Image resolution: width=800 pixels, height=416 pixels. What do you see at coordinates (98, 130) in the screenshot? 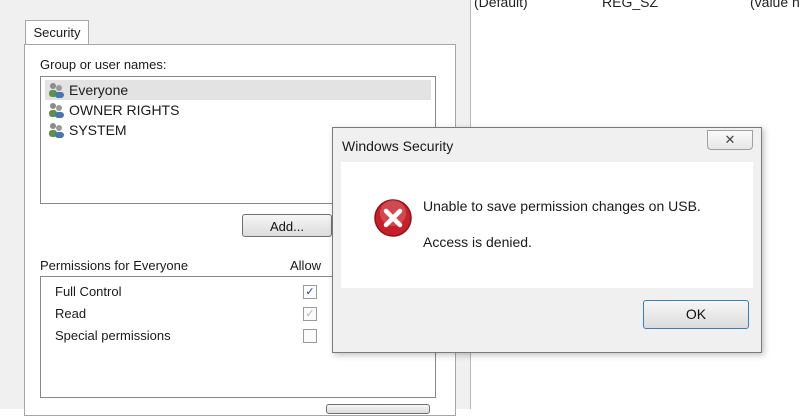
I see `user-name-label: SYSTEM` at bounding box center [98, 130].